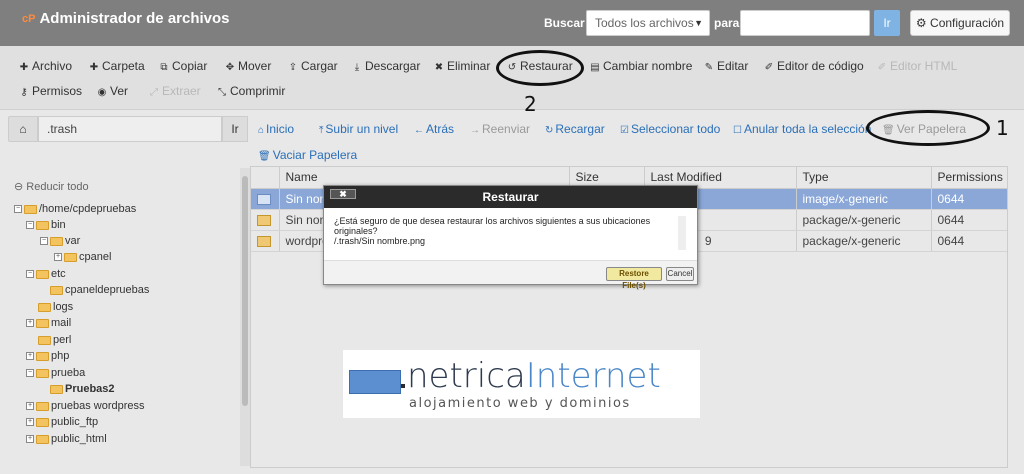 The width and height of the screenshot is (1024, 474). I want to click on code-editor-label: Editor de código, so click(820, 66).